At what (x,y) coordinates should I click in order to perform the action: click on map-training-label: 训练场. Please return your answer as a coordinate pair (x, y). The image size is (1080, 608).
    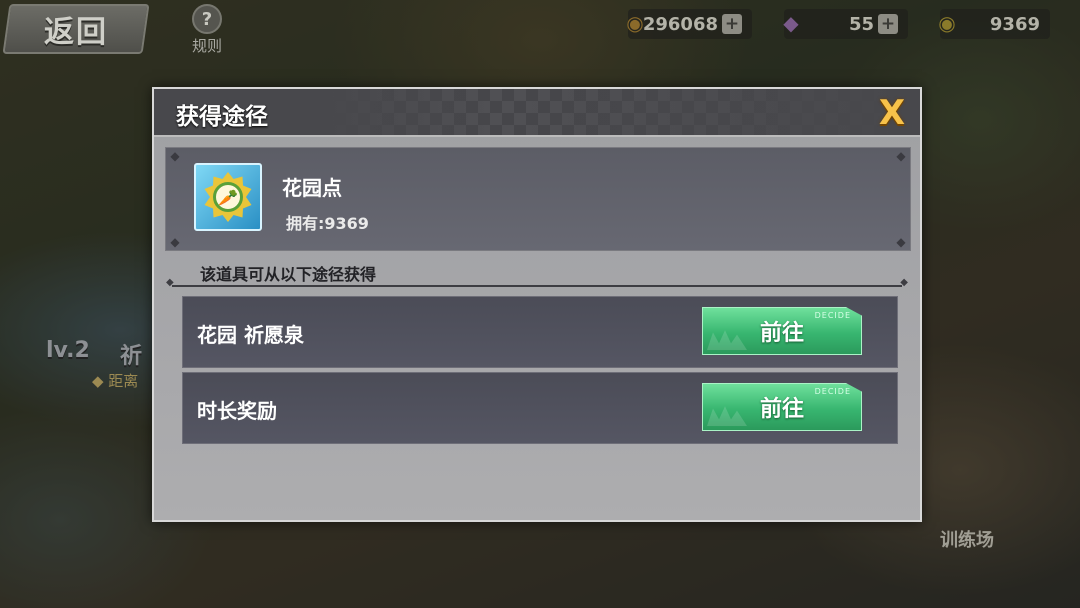
    Looking at the image, I should click on (967, 540).